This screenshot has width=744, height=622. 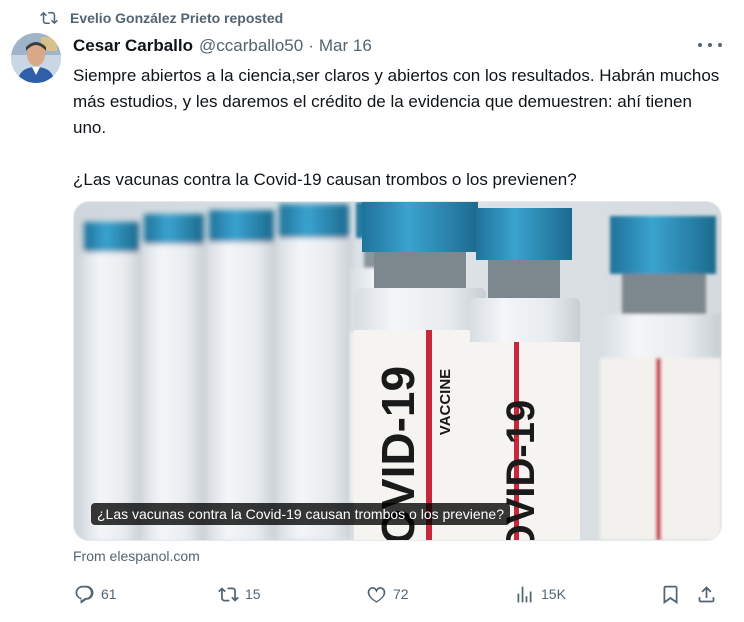 What do you see at coordinates (177, 18) in the screenshot?
I see `repost-text: Evelio González Prieto reposted` at bounding box center [177, 18].